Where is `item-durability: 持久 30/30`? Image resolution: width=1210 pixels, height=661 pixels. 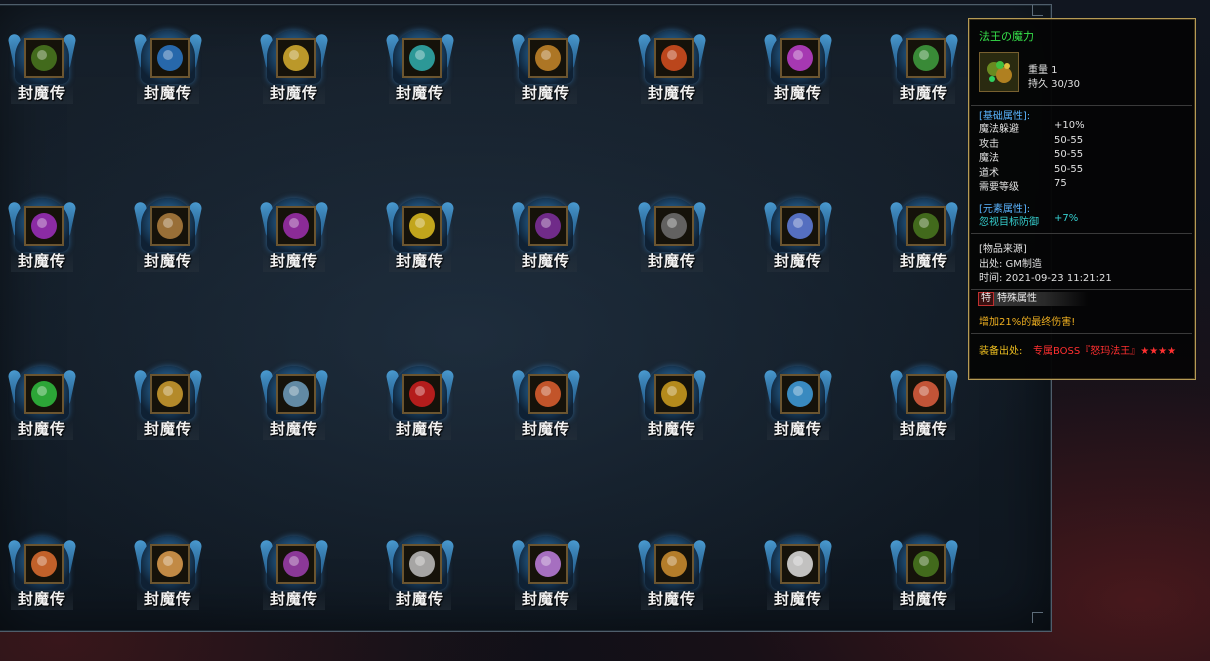 item-durability: 持久 30/30 is located at coordinates (1054, 84).